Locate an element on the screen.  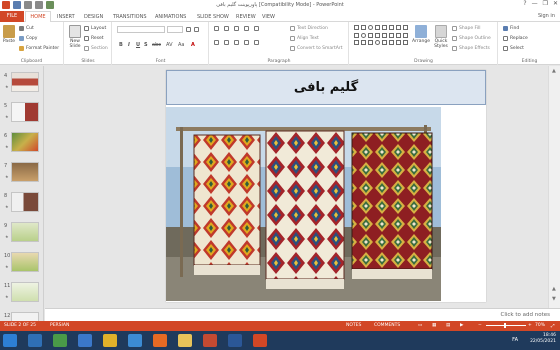
media-player-icon is located at coordinates (60, 340).